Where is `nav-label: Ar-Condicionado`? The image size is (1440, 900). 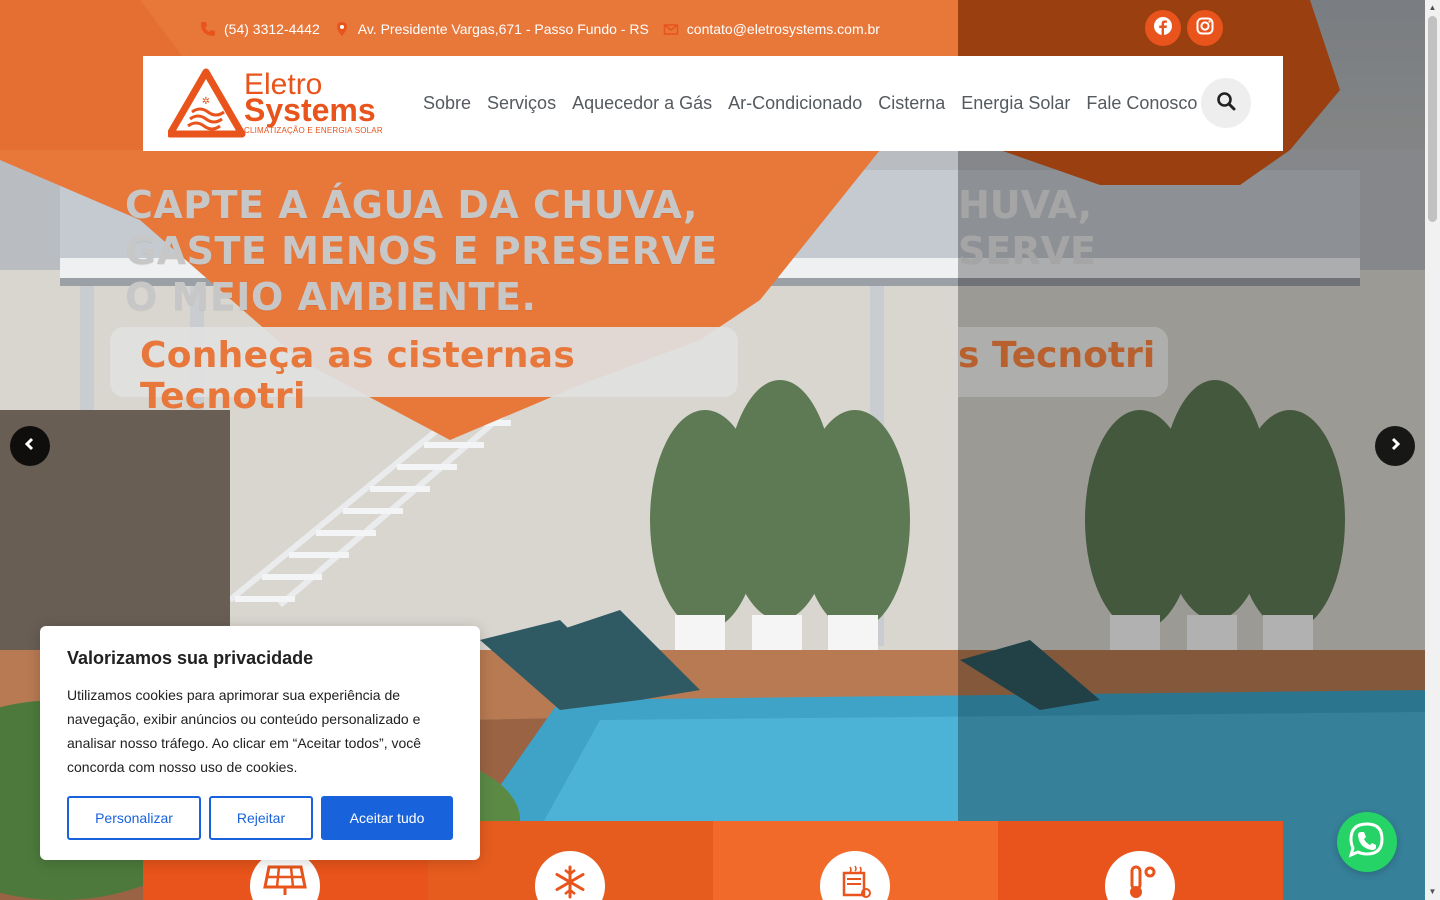 nav-label: Ar-Condicionado is located at coordinates (795, 103).